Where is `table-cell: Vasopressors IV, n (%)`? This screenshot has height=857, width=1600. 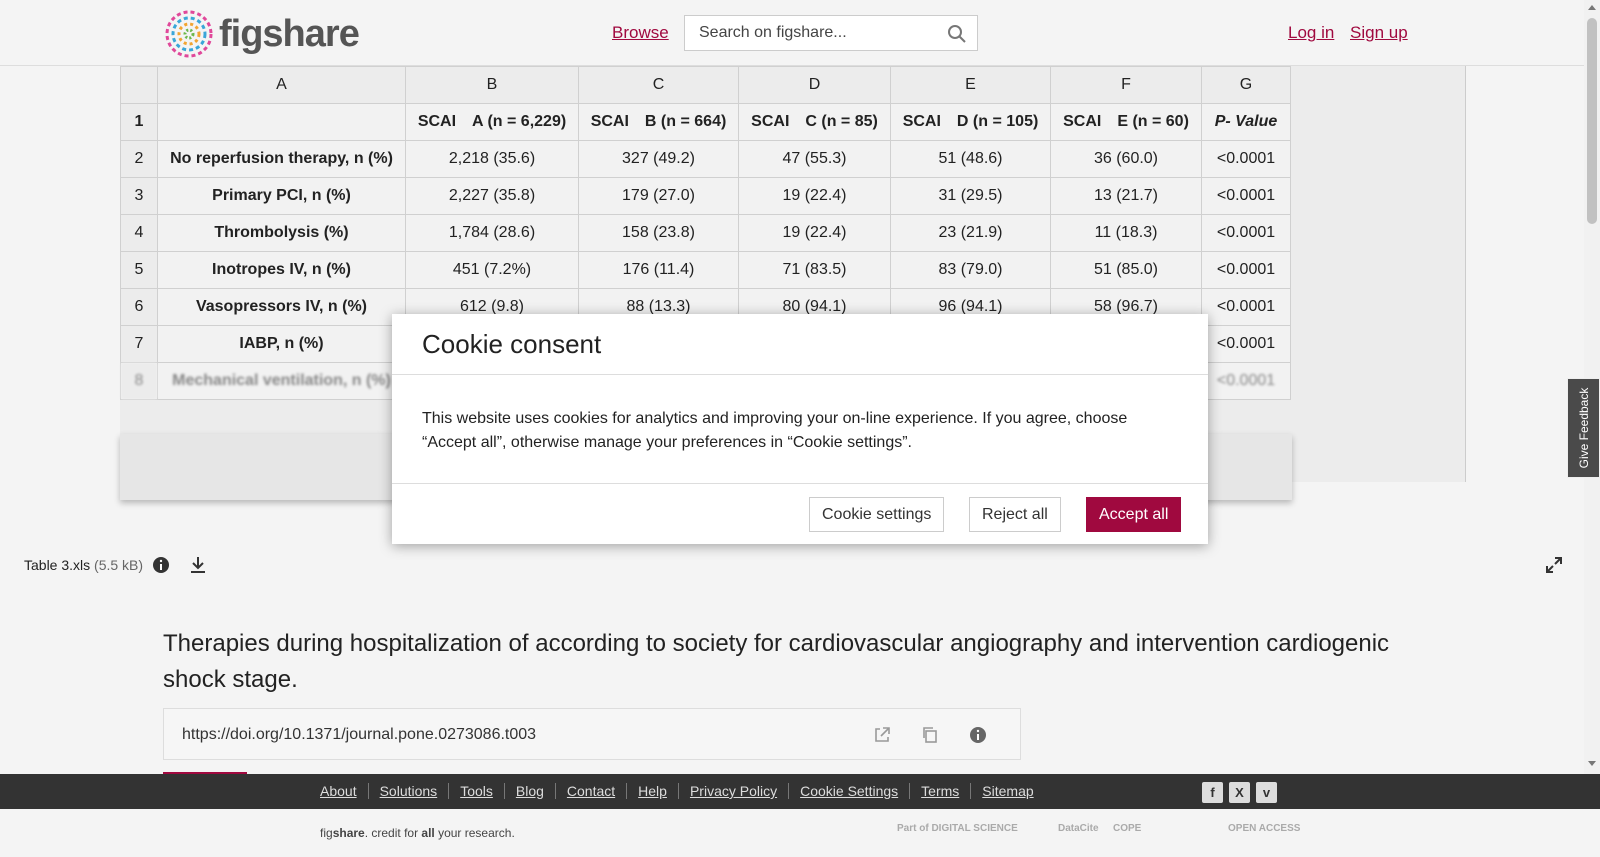
table-cell: Vasopressors IV, n (%) is located at coordinates (281, 307).